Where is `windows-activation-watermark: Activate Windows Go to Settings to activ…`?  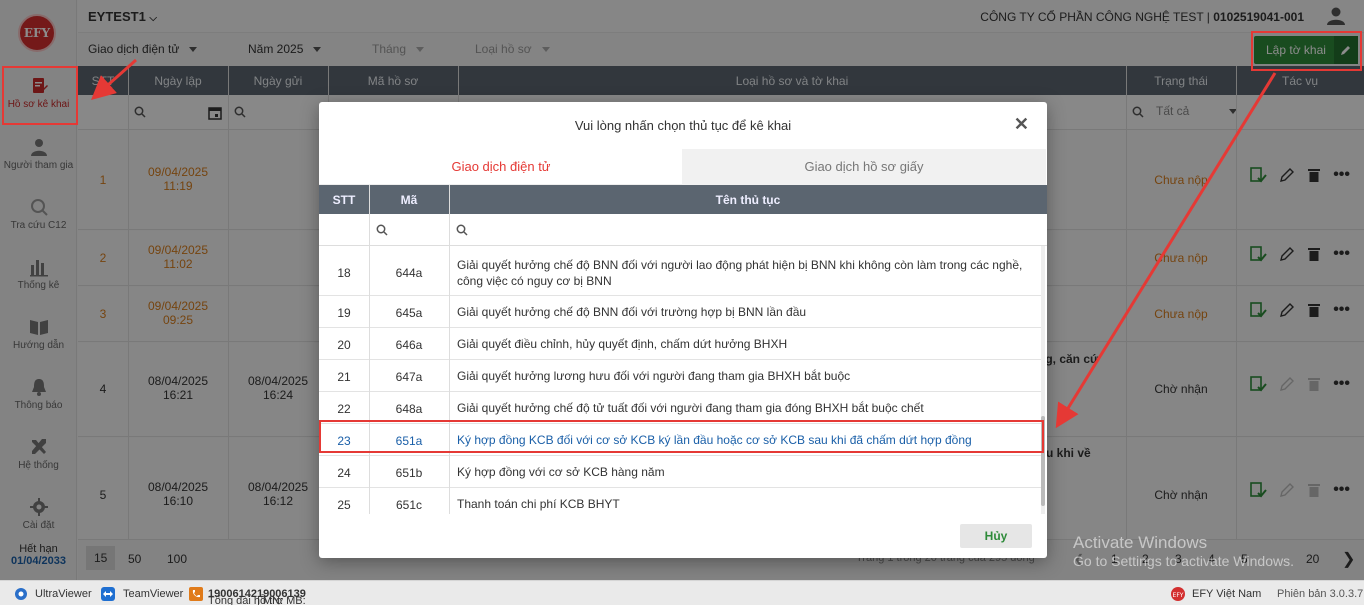
windows-activation-watermark: Activate Windows Go to Settings to activ… is located at coordinates (1183, 551).